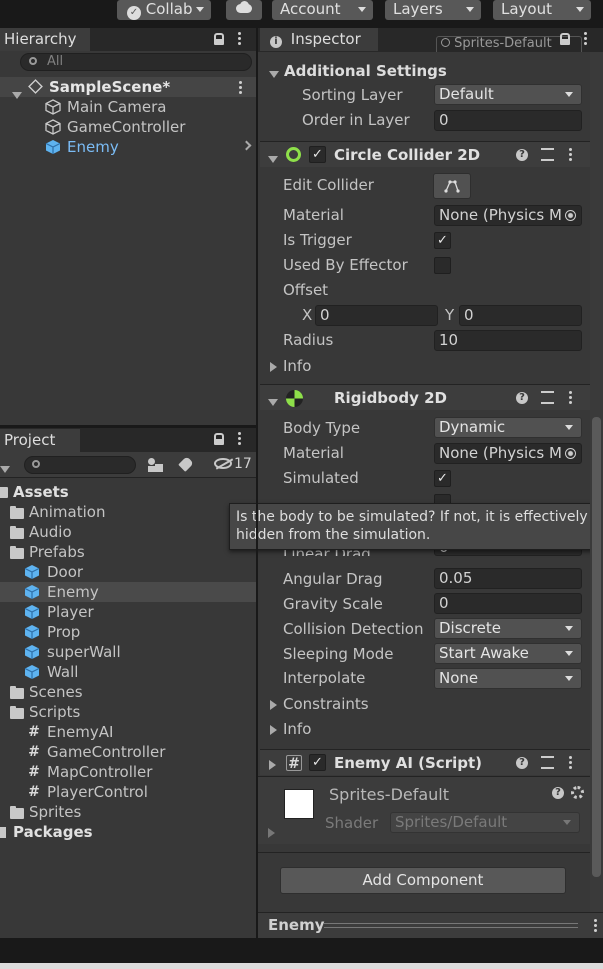 This screenshot has height=969, width=603. What do you see at coordinates (186, 464) in the screenshot?
I see `tag-icon` at bounding box center [186, 464].